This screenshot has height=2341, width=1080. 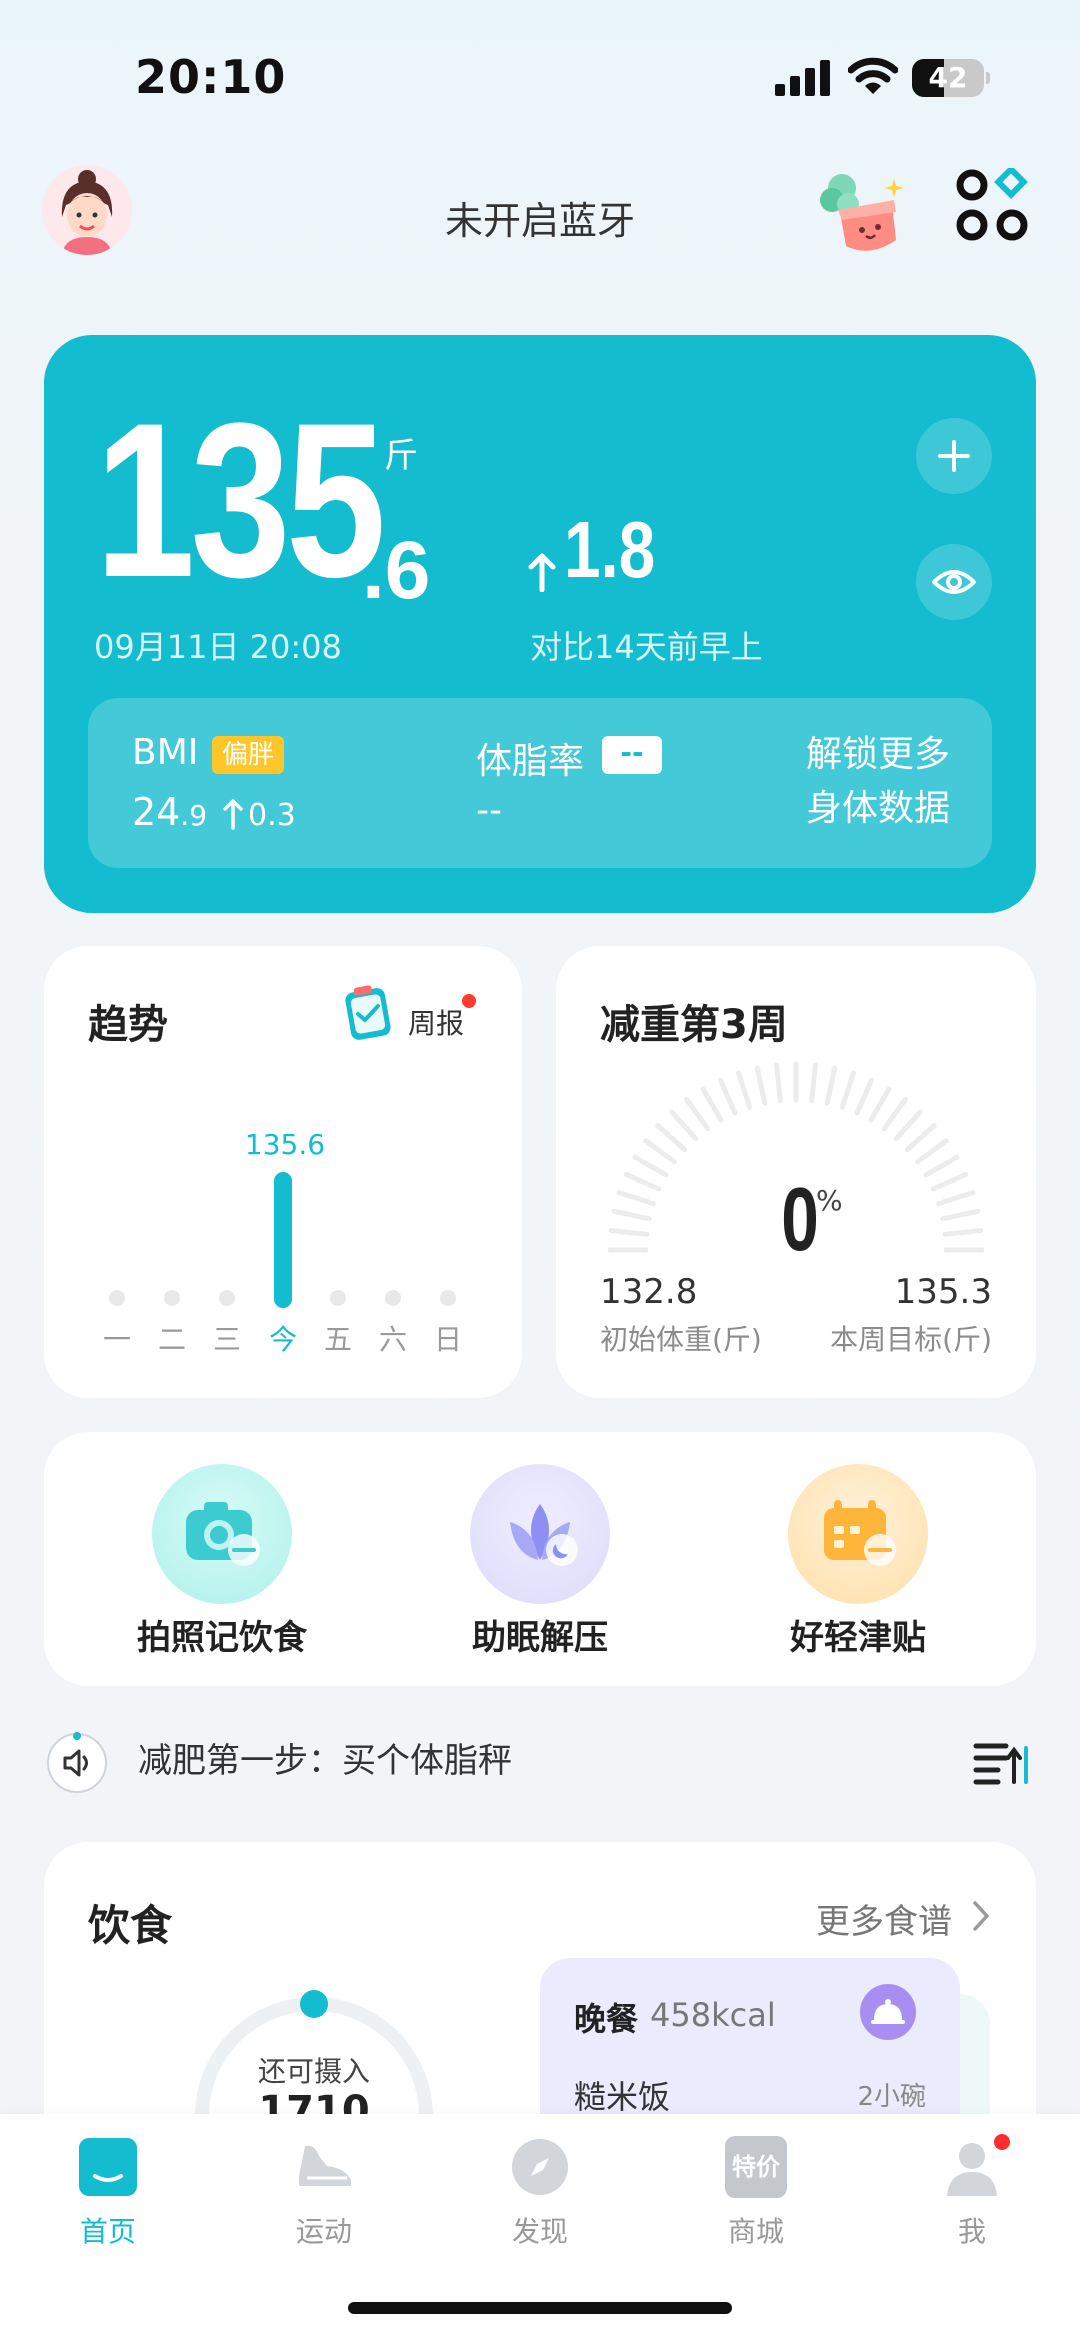 I want to click on gift-box-icon, so click(x=860, y=210).